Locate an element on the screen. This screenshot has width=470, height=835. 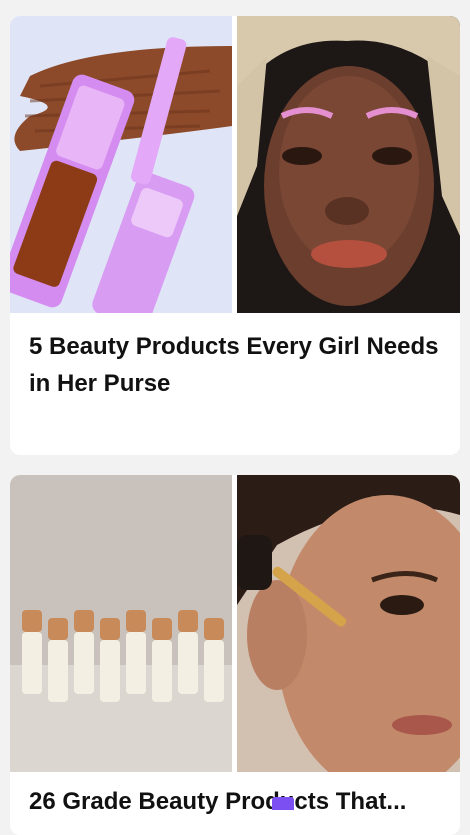
bottom-popup-icon is located at coordinates (283, 803).